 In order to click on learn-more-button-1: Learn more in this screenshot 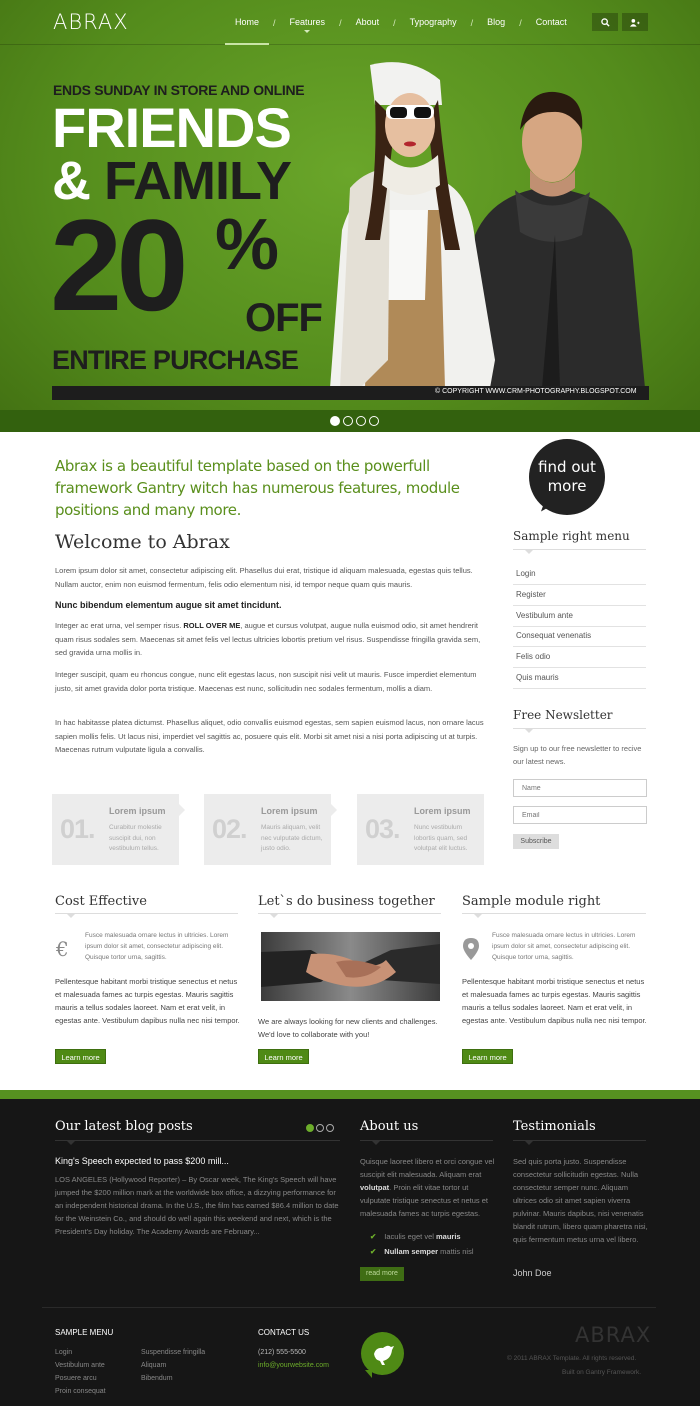, I will do `click(80, 1056)`.